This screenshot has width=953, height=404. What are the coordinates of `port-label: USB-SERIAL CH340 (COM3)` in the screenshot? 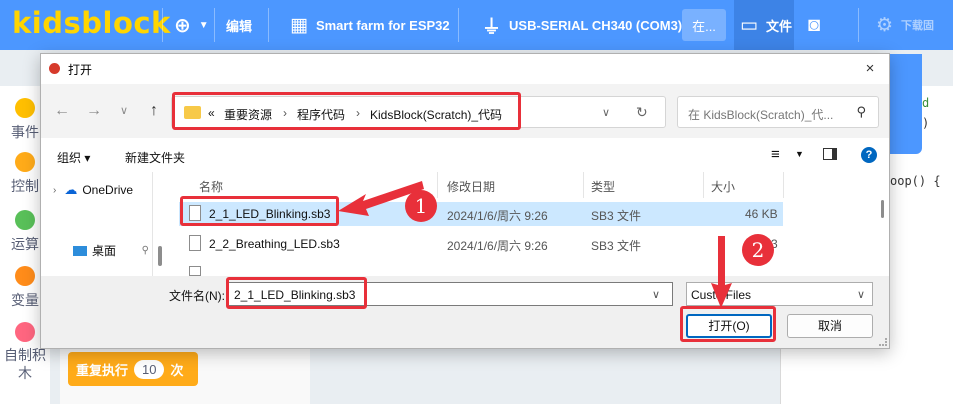 It's located at (596, 25).